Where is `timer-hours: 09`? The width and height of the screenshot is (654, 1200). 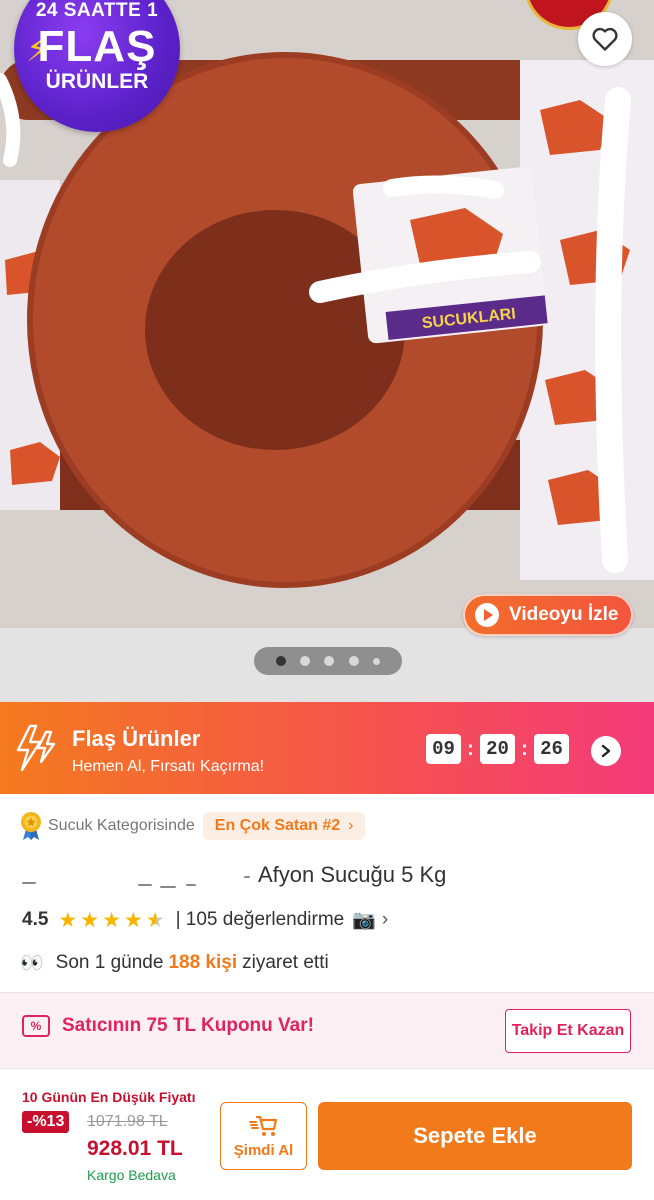
timer-hours: 09 is located at coordinates (443, 749).